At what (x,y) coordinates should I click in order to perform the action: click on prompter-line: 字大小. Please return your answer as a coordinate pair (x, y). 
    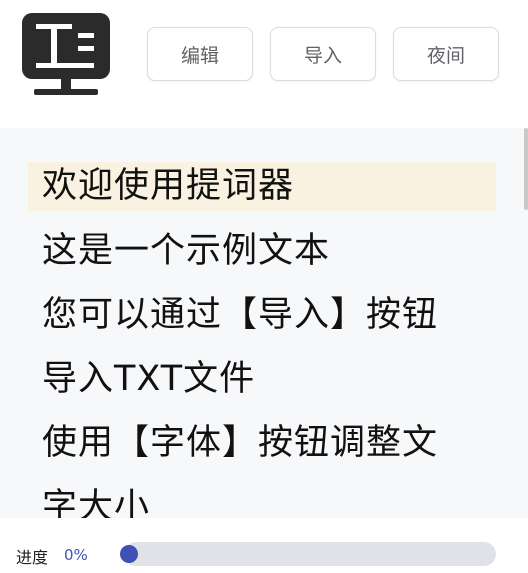
    Looking at the image, I should click on (96, 502).